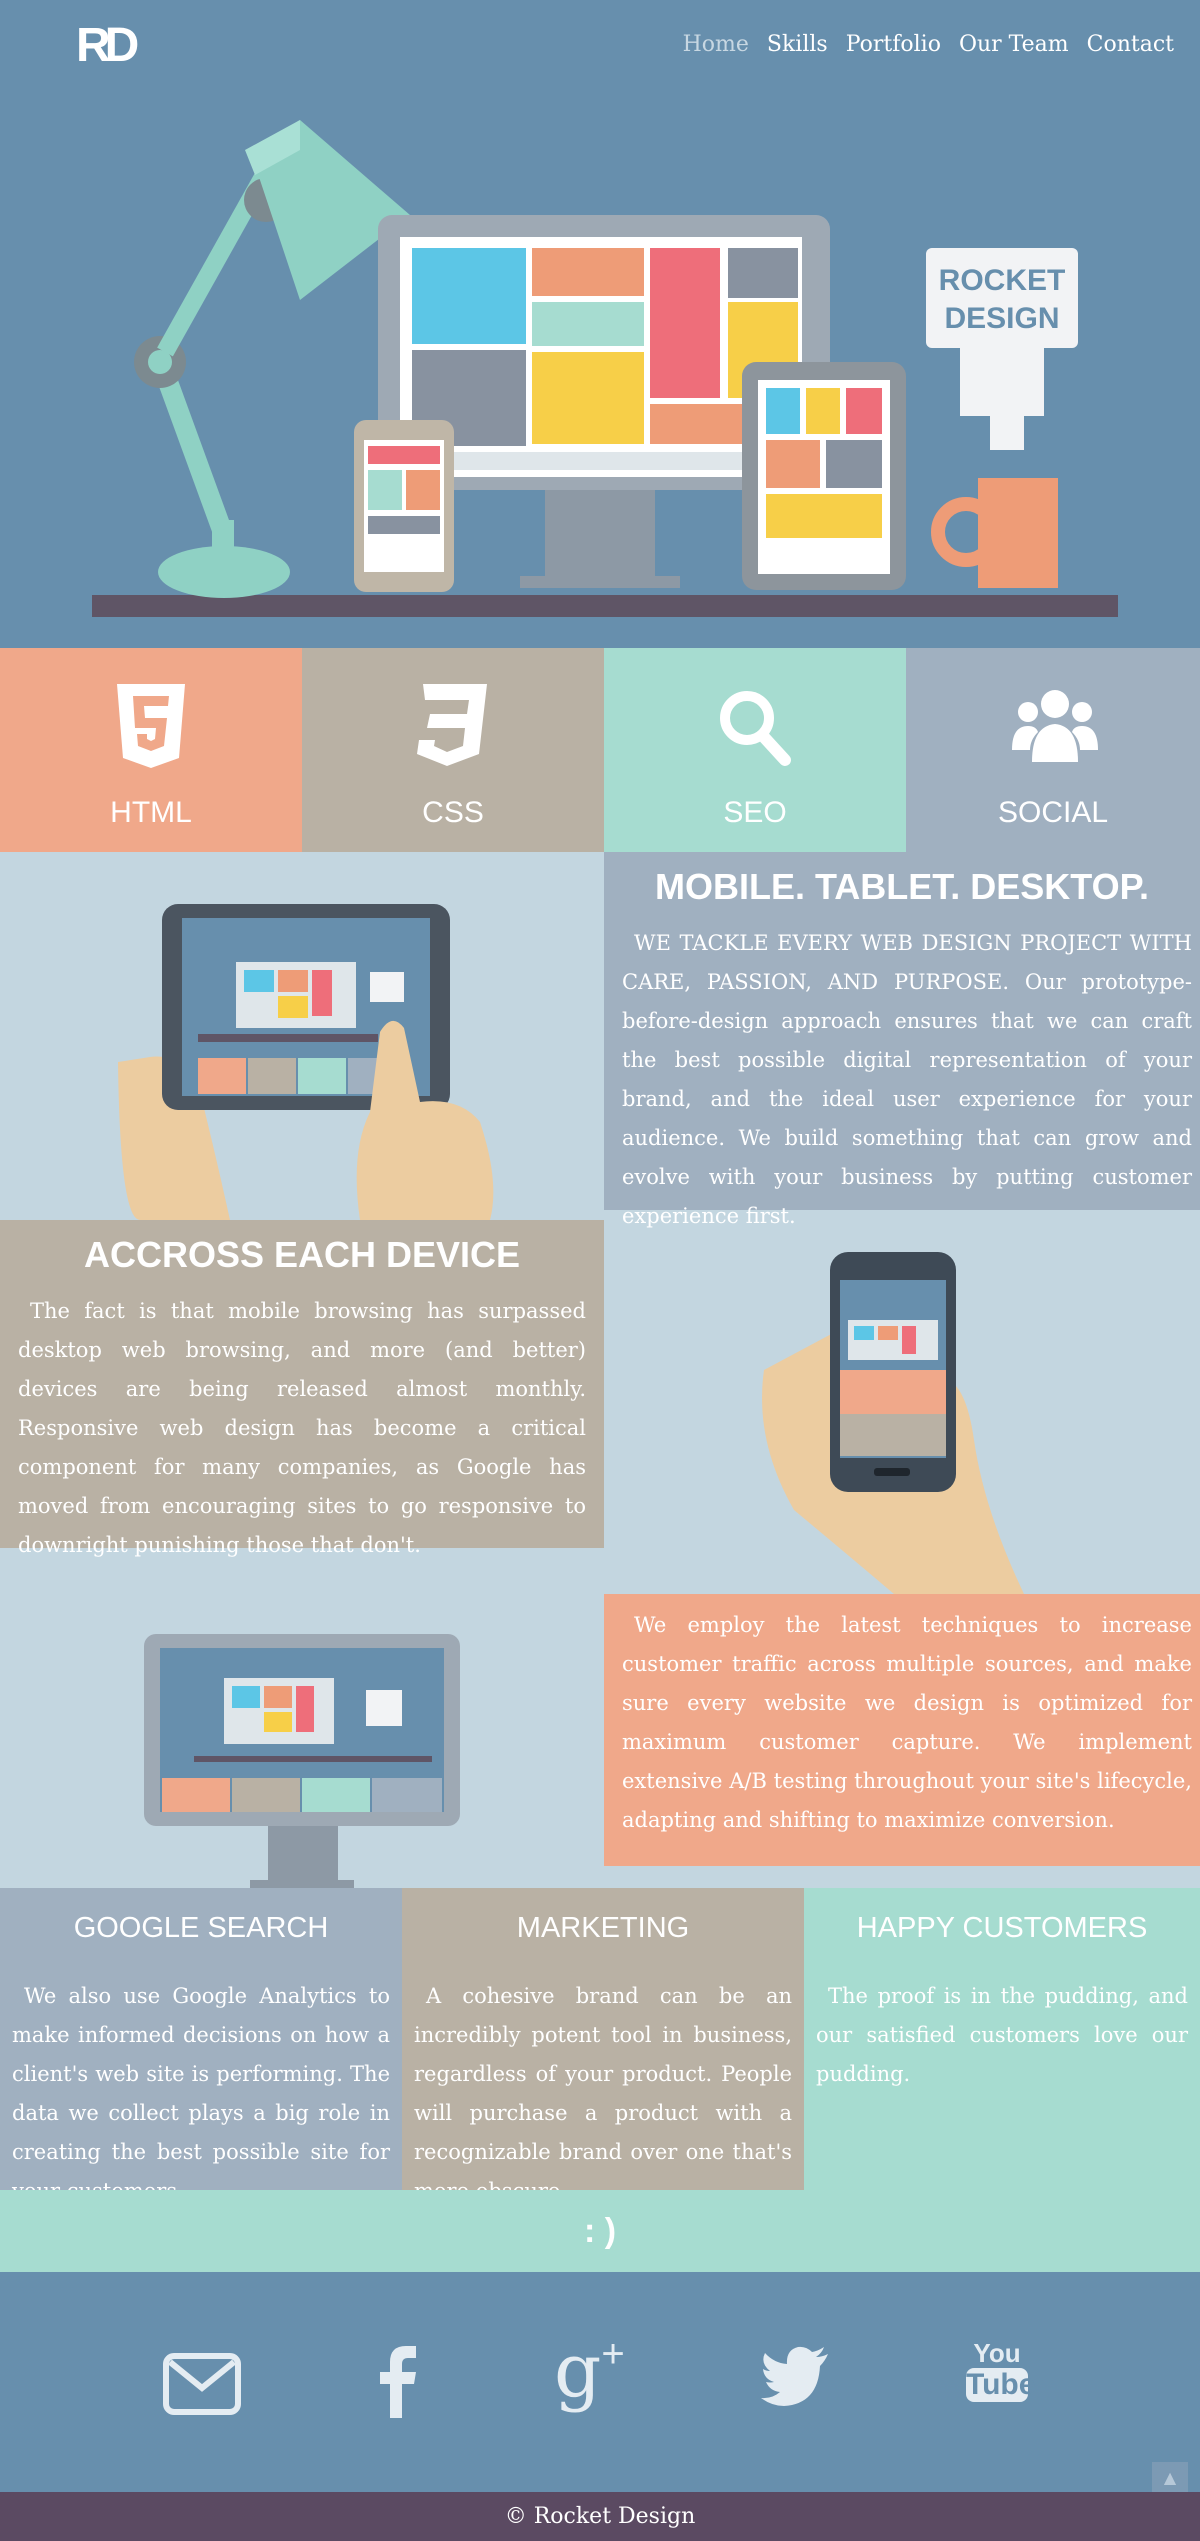  I want to click on tile-social-label: SOCIAL, so click(1053, 812).